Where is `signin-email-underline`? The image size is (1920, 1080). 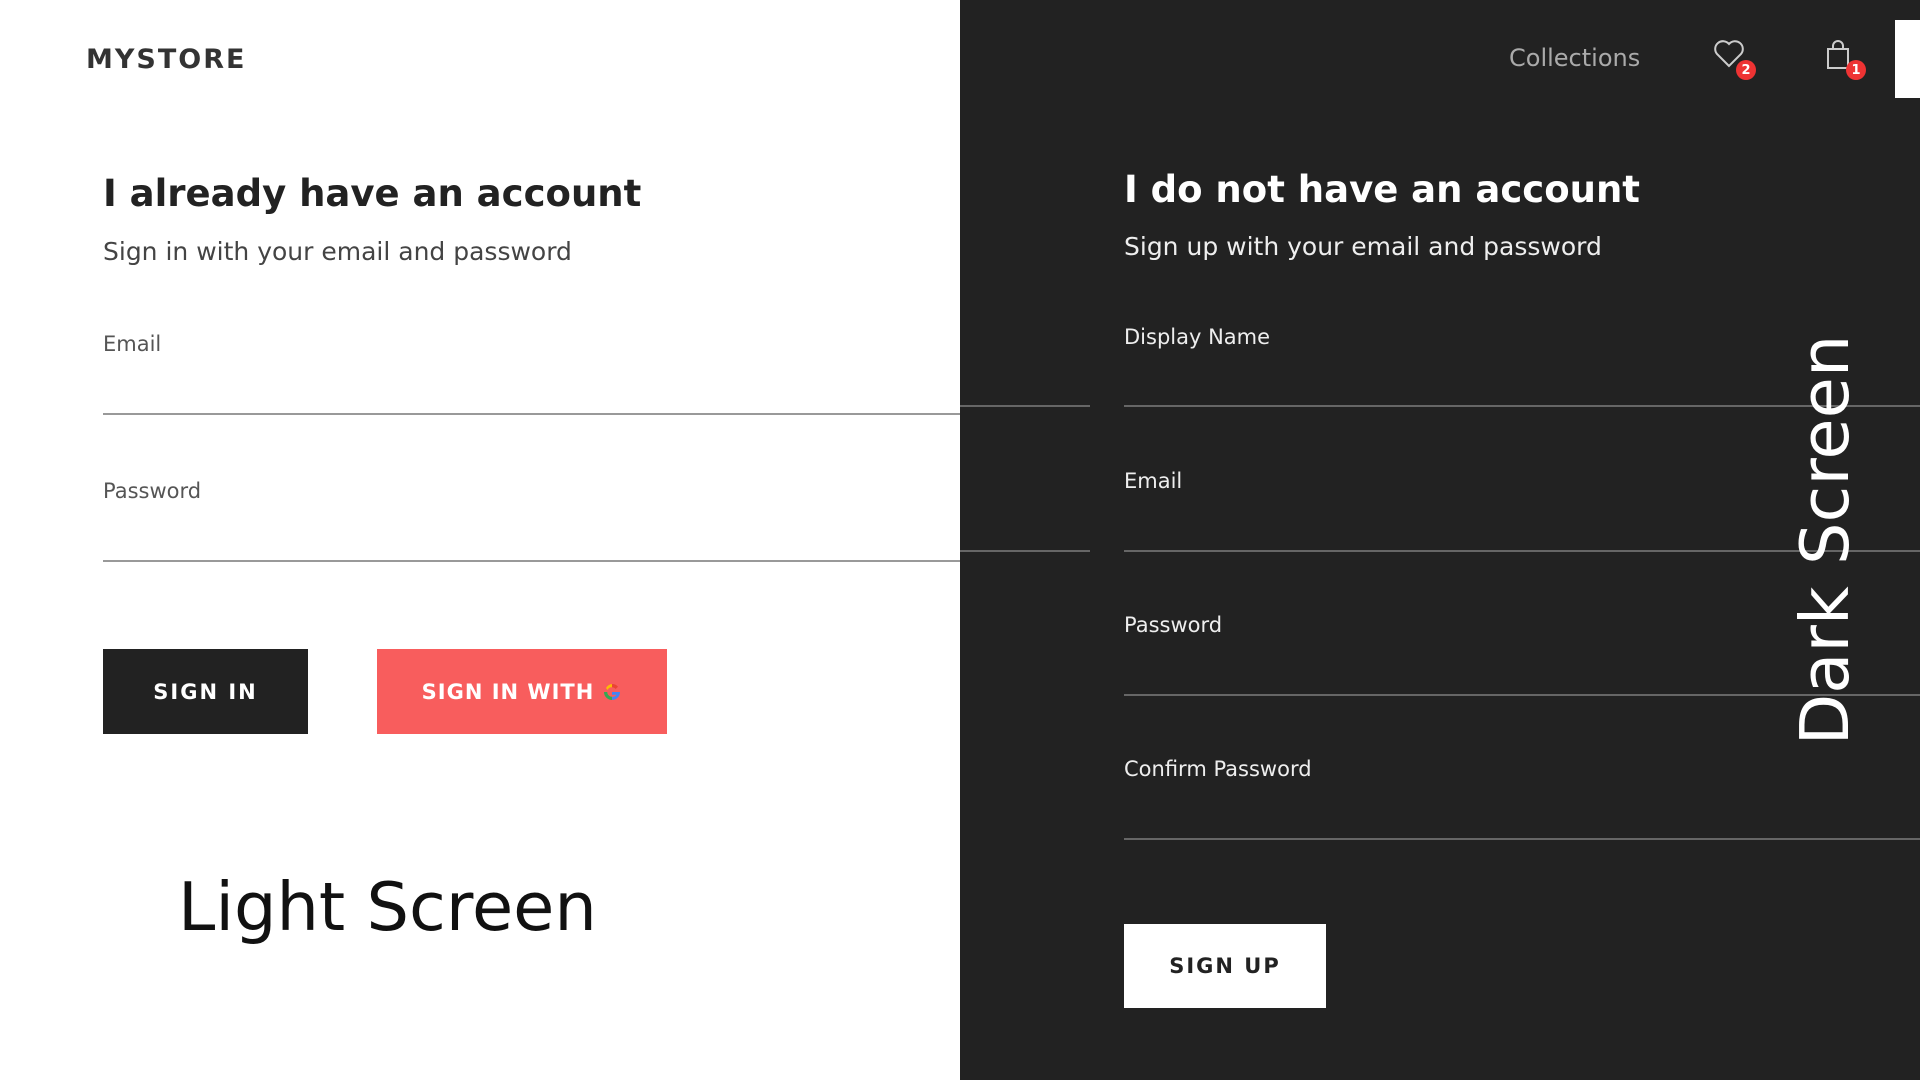 signin-email-underline is located at coordinates (531, 414).